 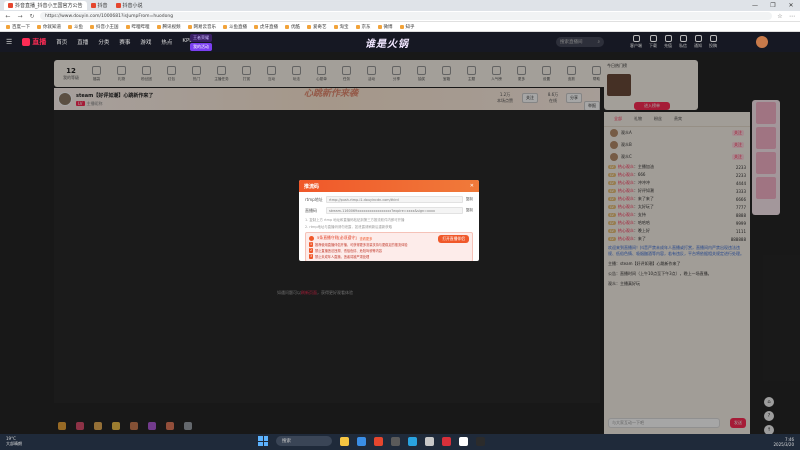 I want to click on file-explorer-icon, so click(x=344, y=441).